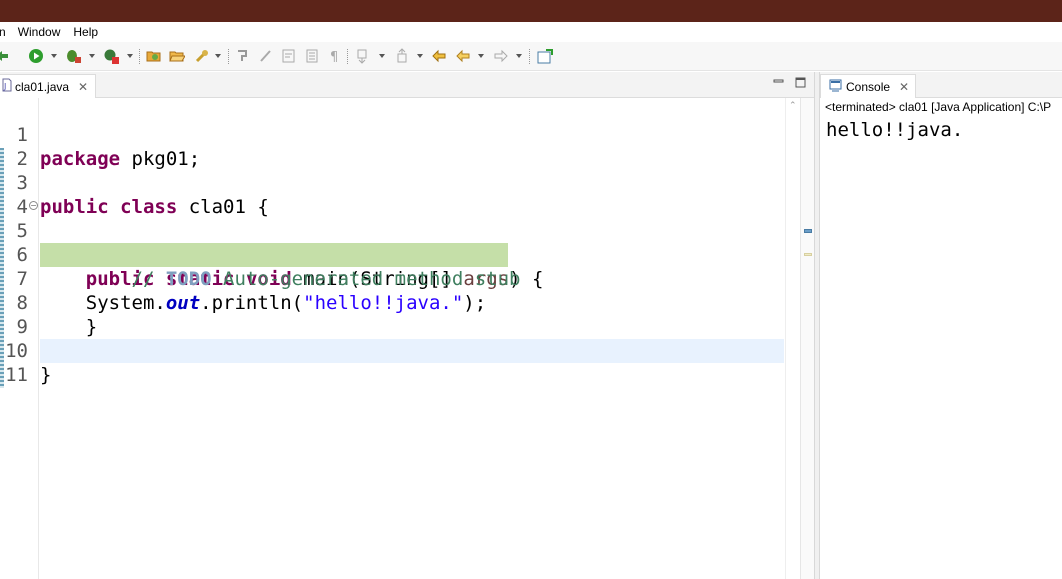 The width and height of the screenshot is (1062, 579). What do you see at coordinates (481, 56) in the screenshot?
I see `back-dropdown-icon` at bounding box center [481, 56].